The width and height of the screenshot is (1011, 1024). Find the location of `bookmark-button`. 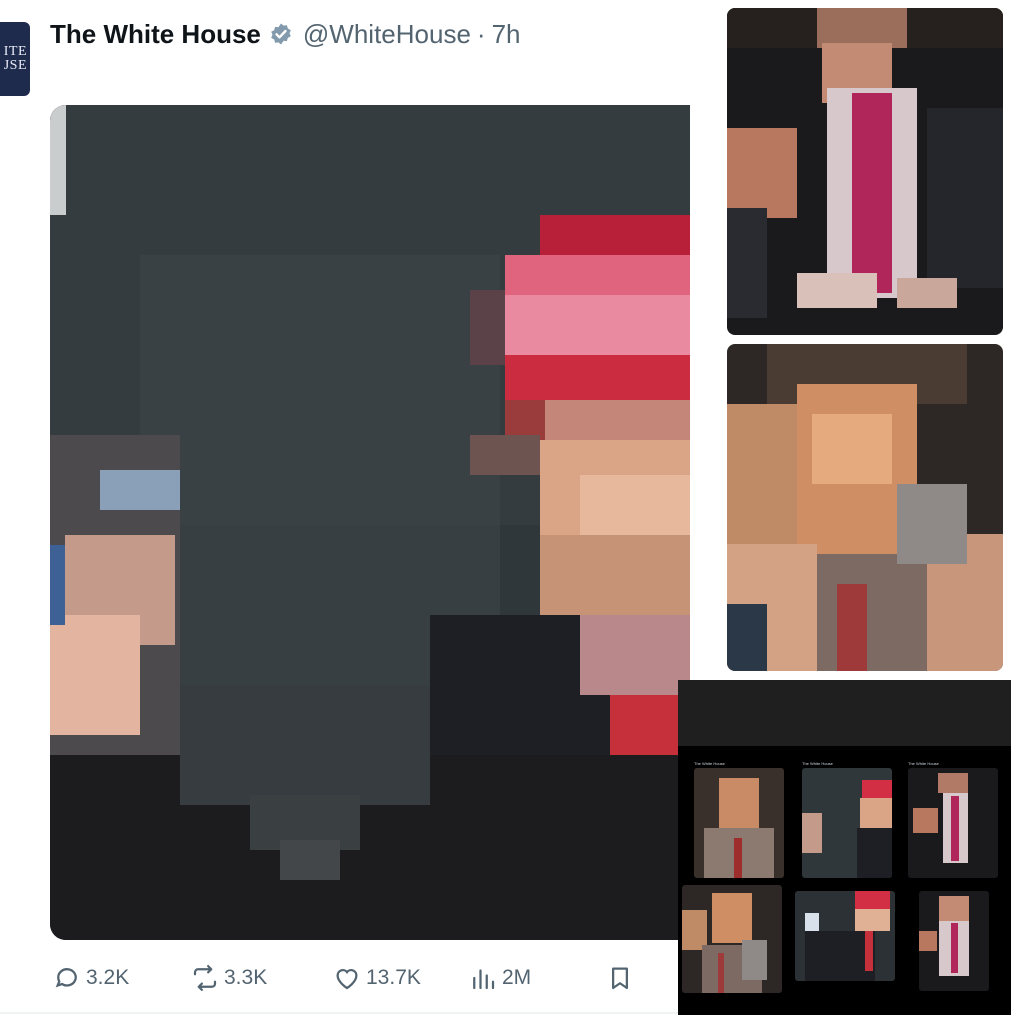

bookmark-button is located at coordinates (622, 978).